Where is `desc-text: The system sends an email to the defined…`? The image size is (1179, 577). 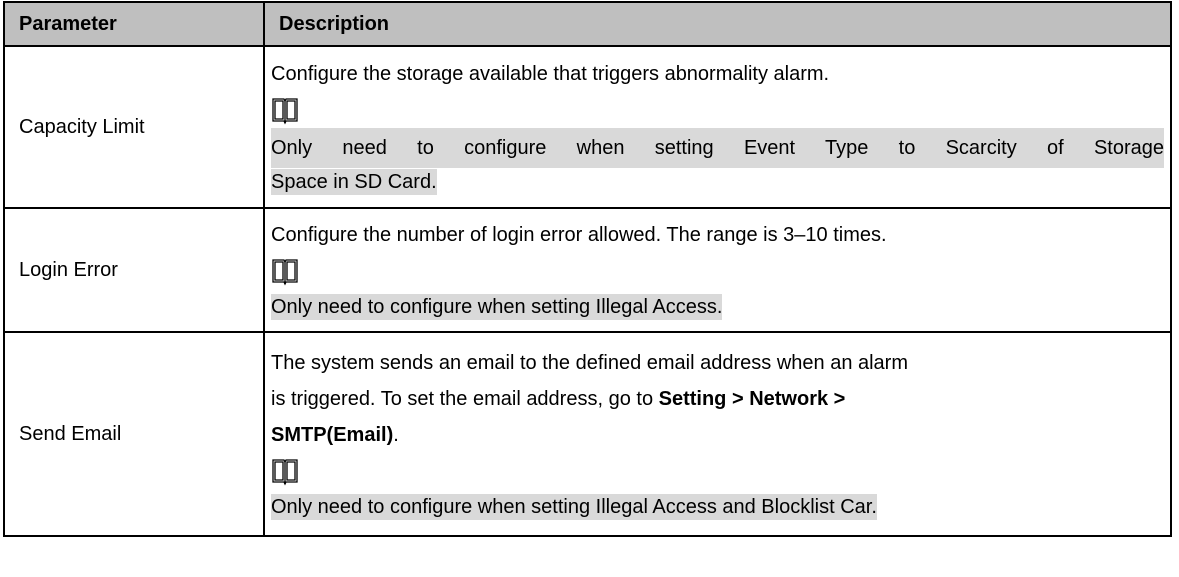 desc-text: The system sends an email to the defined… is located at coordinates (590, 362).